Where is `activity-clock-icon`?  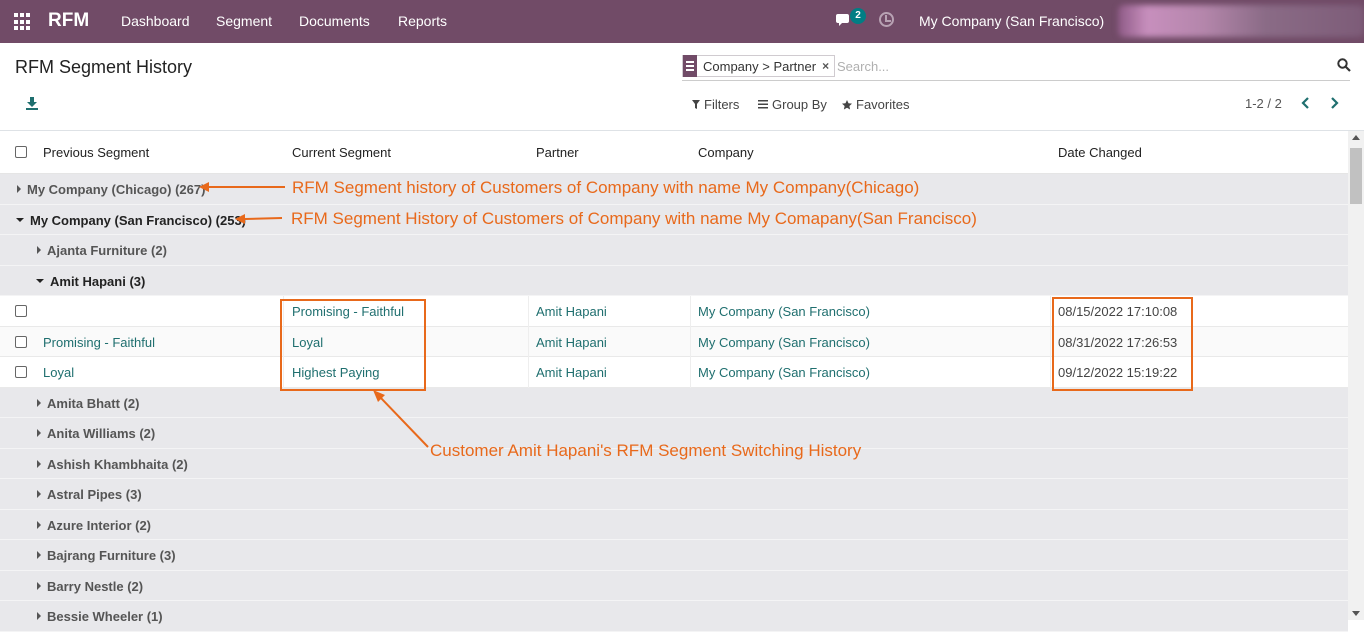 activity-clock-icon is located at coordinates (886, 19).